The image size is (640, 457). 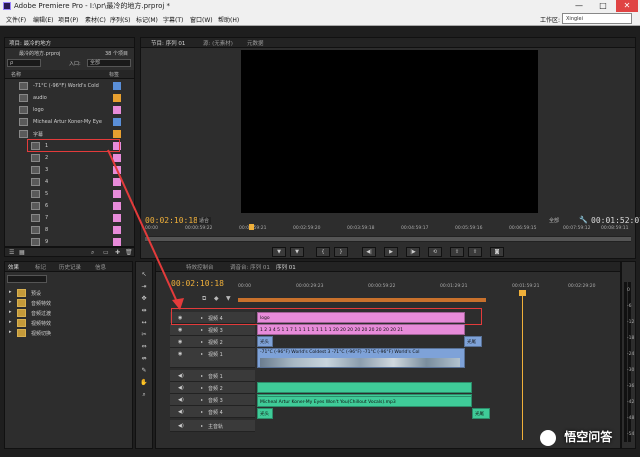 What do you see at coordinates (212, 412) in the screenshot?
I see `track-header: ◀) ▸ 音频 4` at bounding box center [212, 412].